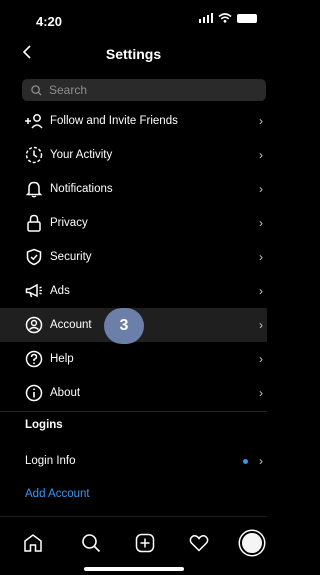 The height and width of the screenshot is (575, 320). I want to click on info-icon, so click(34, 393).